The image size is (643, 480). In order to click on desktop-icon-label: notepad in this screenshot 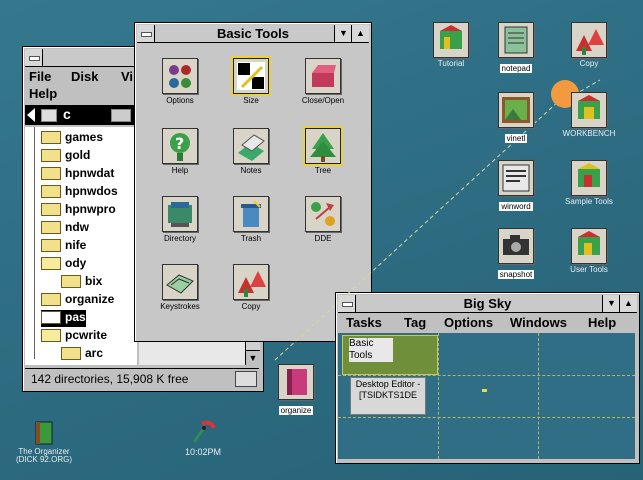, I will do `click(516, 68)`.